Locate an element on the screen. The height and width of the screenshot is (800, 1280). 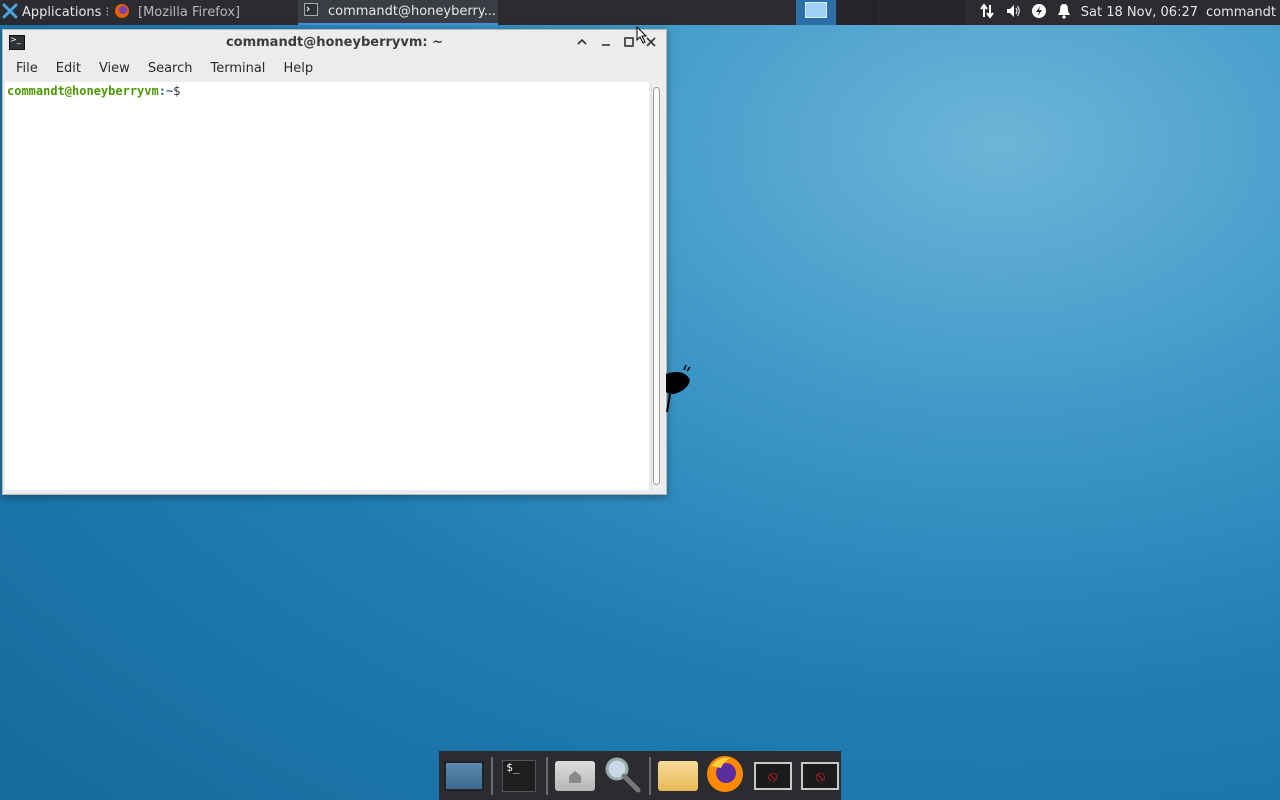
dock-missing-app-button-1: ⦸ is located at coordinates (773, 776).